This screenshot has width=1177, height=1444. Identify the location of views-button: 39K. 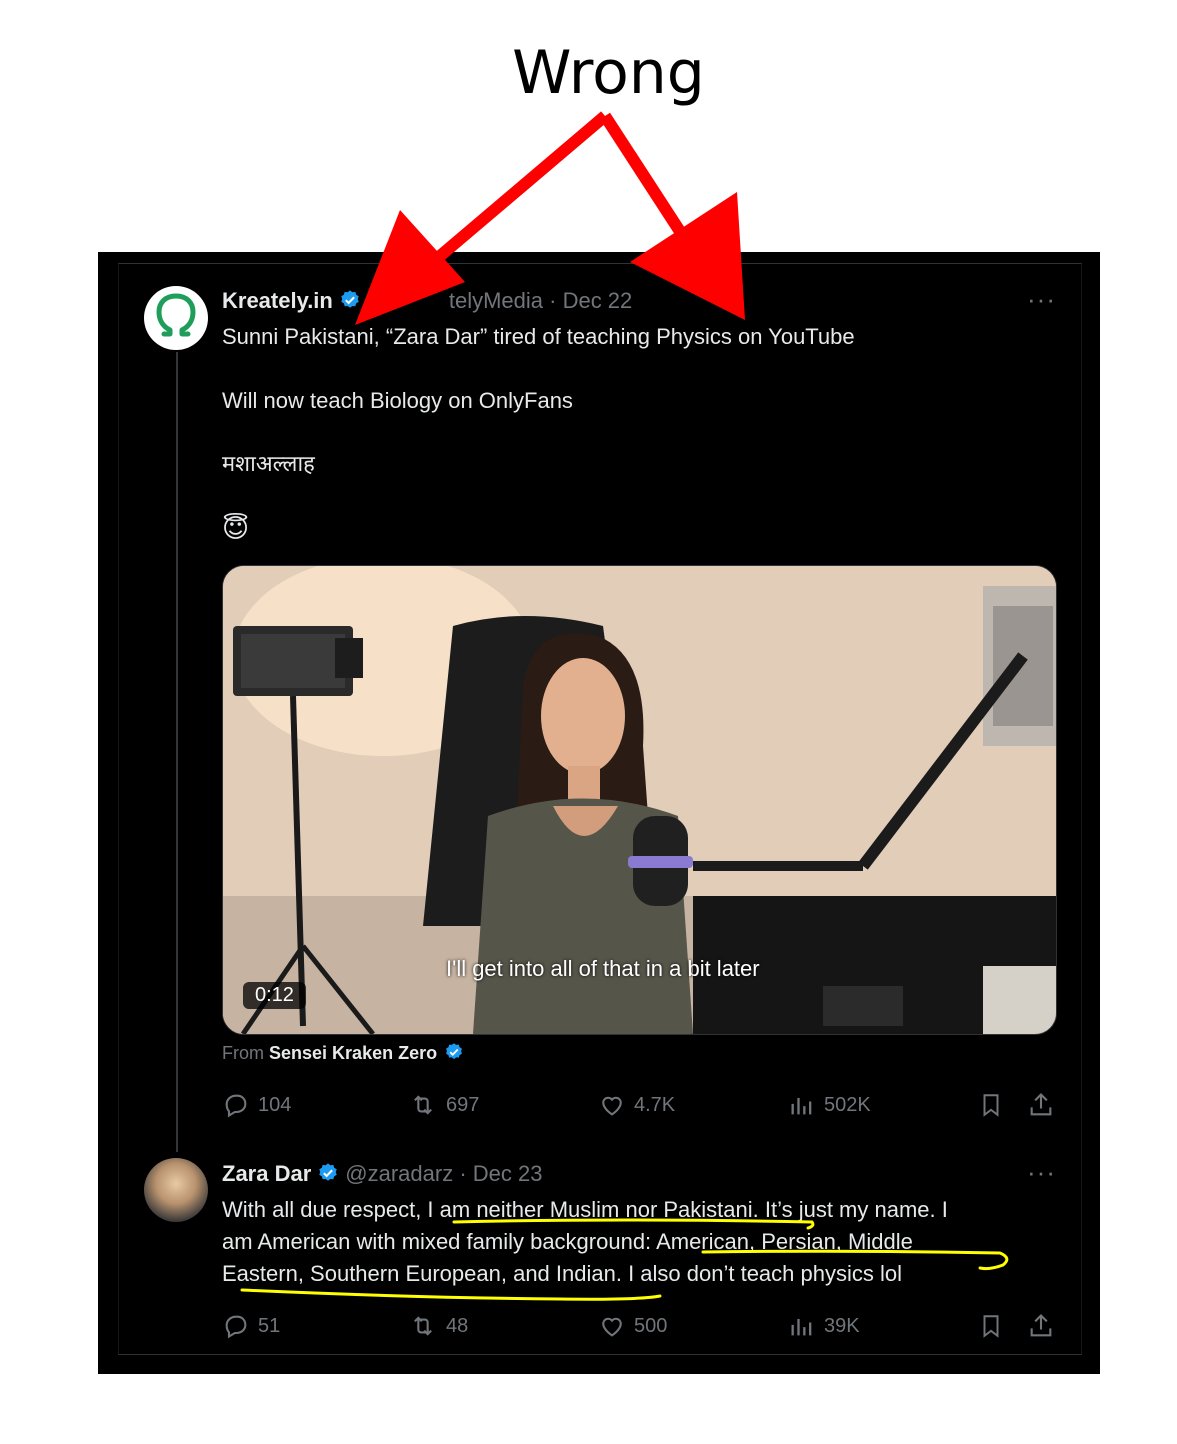
(824, 1326).